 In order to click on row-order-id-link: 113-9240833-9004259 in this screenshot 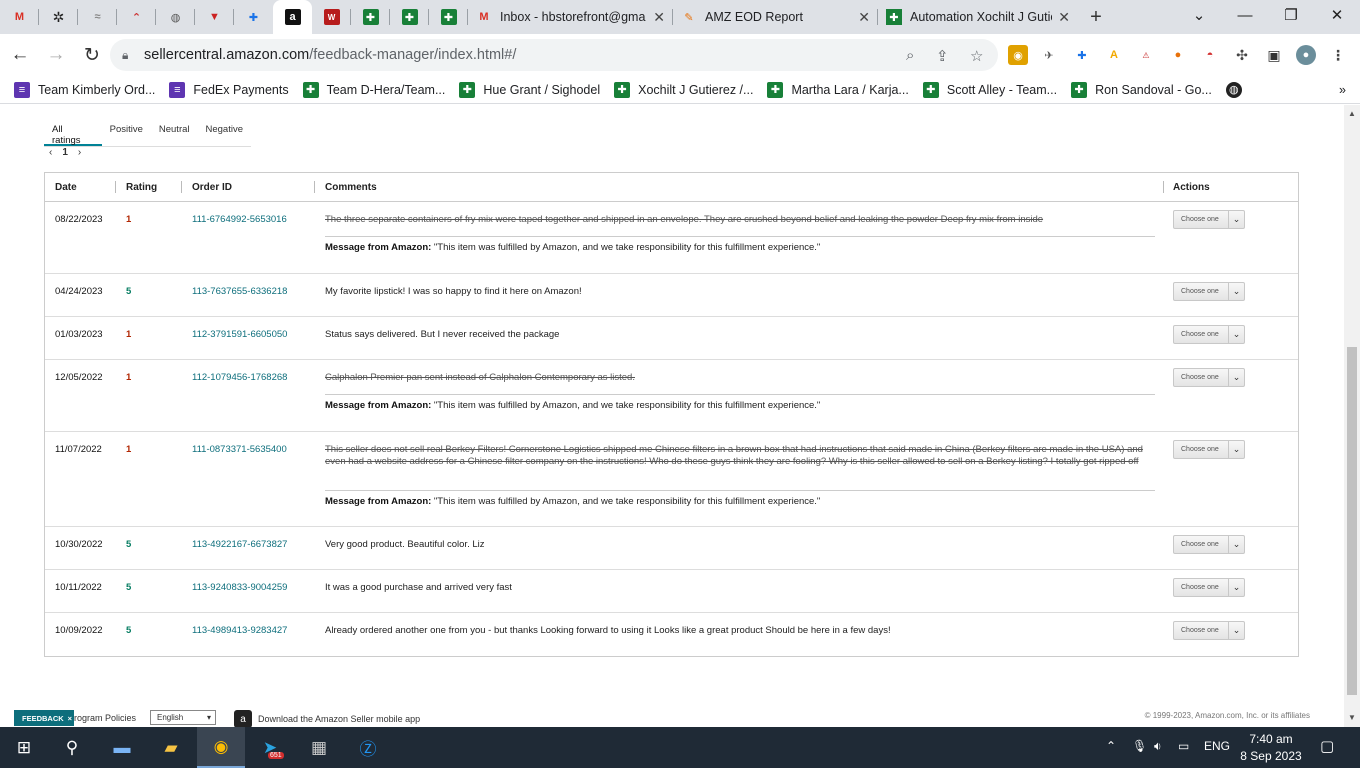, I will do `click(239, 587)`.